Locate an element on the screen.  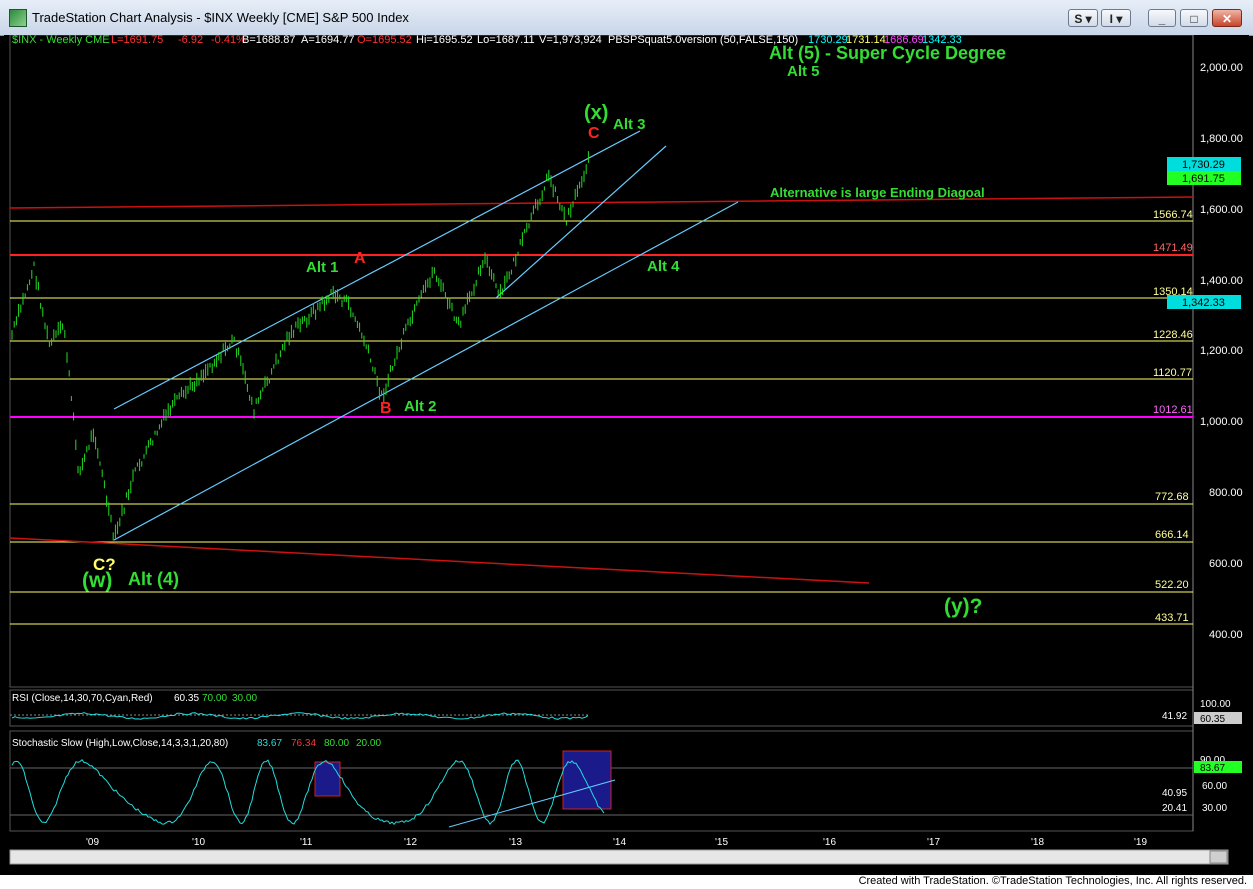
level-label: 1471.49 is located at coordinates (1173, 248).